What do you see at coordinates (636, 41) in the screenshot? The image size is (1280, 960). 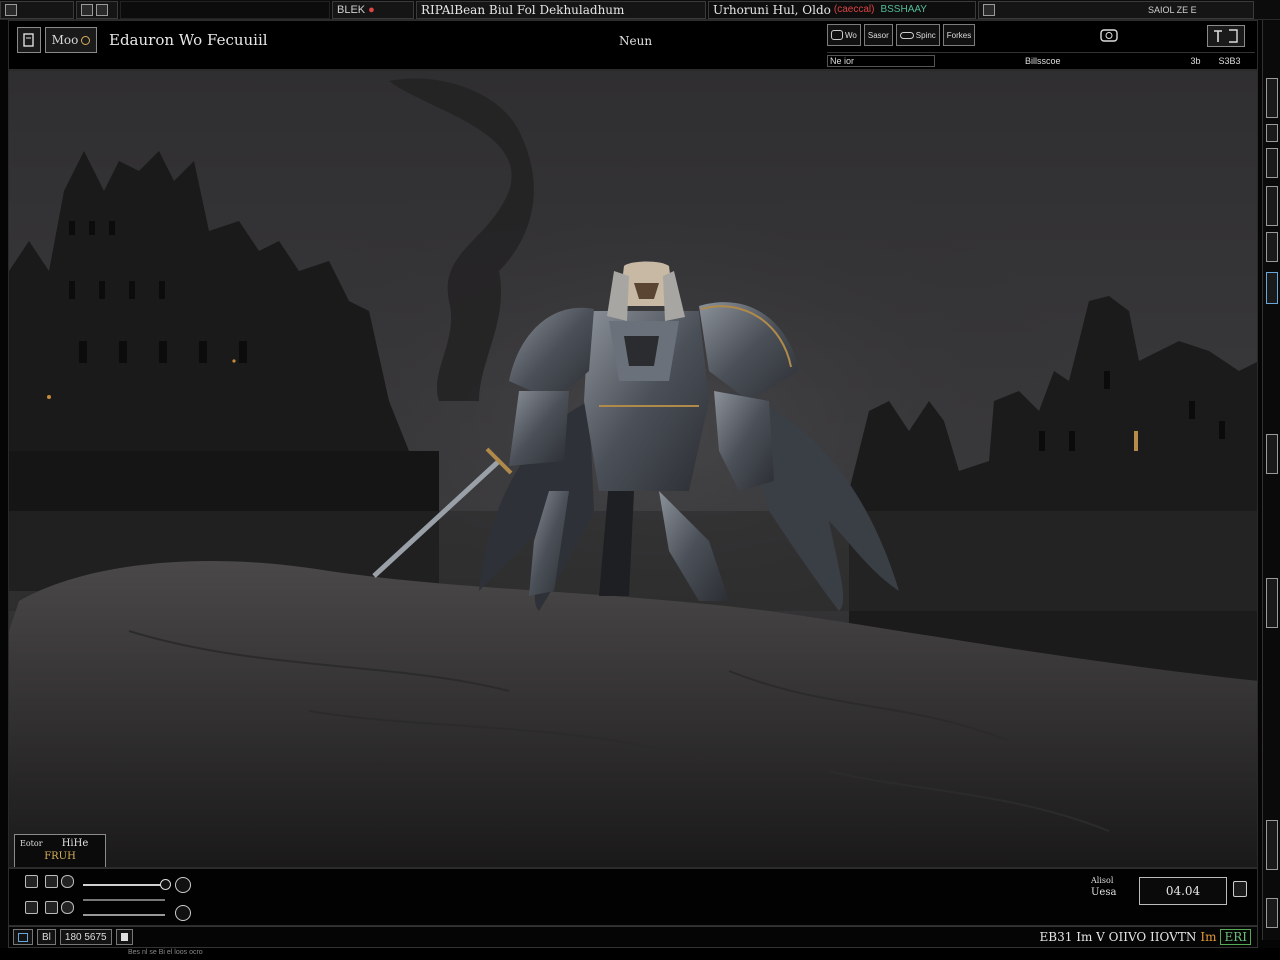 I see `center-label: Neun` at bounding box center [636, 41].